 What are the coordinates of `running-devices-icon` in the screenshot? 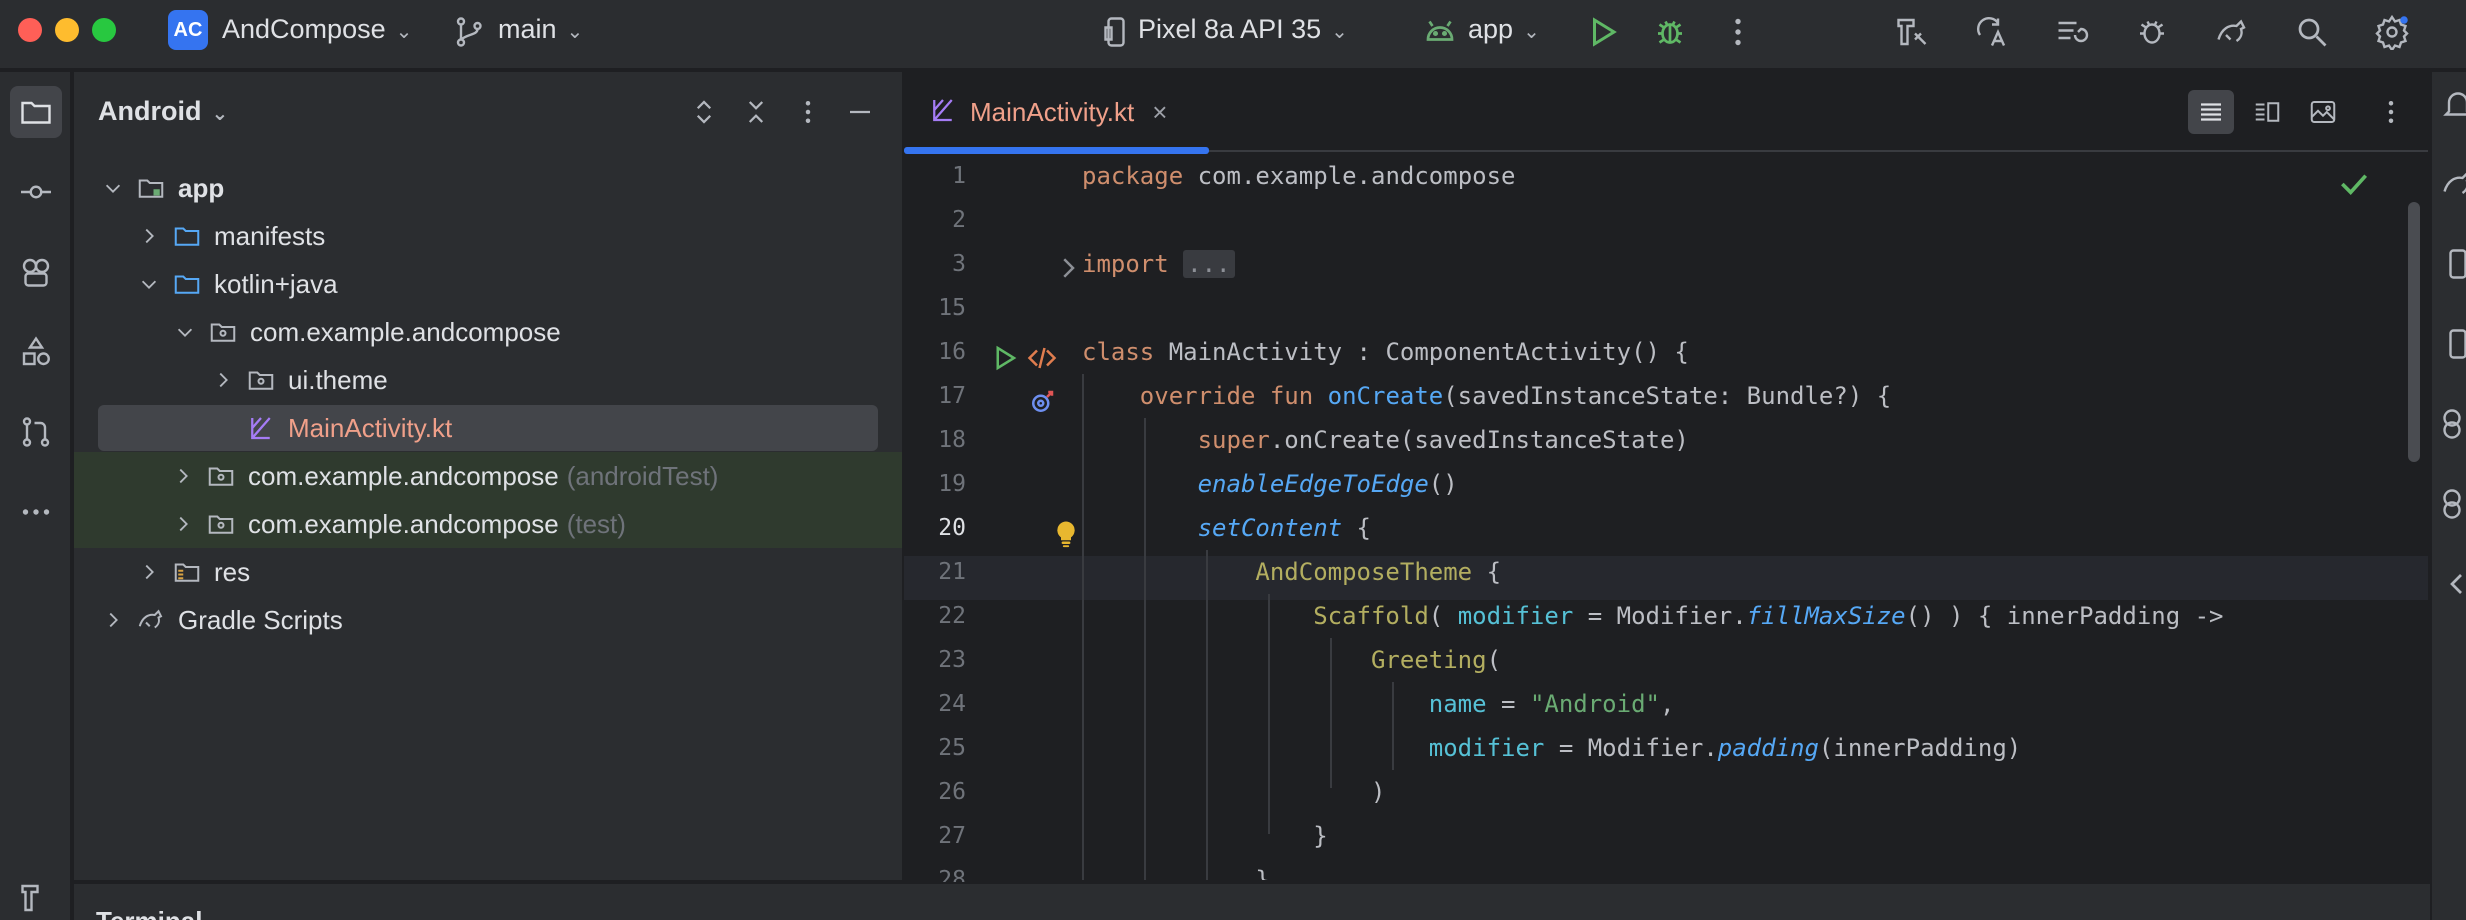 It's located at (2453, 346).